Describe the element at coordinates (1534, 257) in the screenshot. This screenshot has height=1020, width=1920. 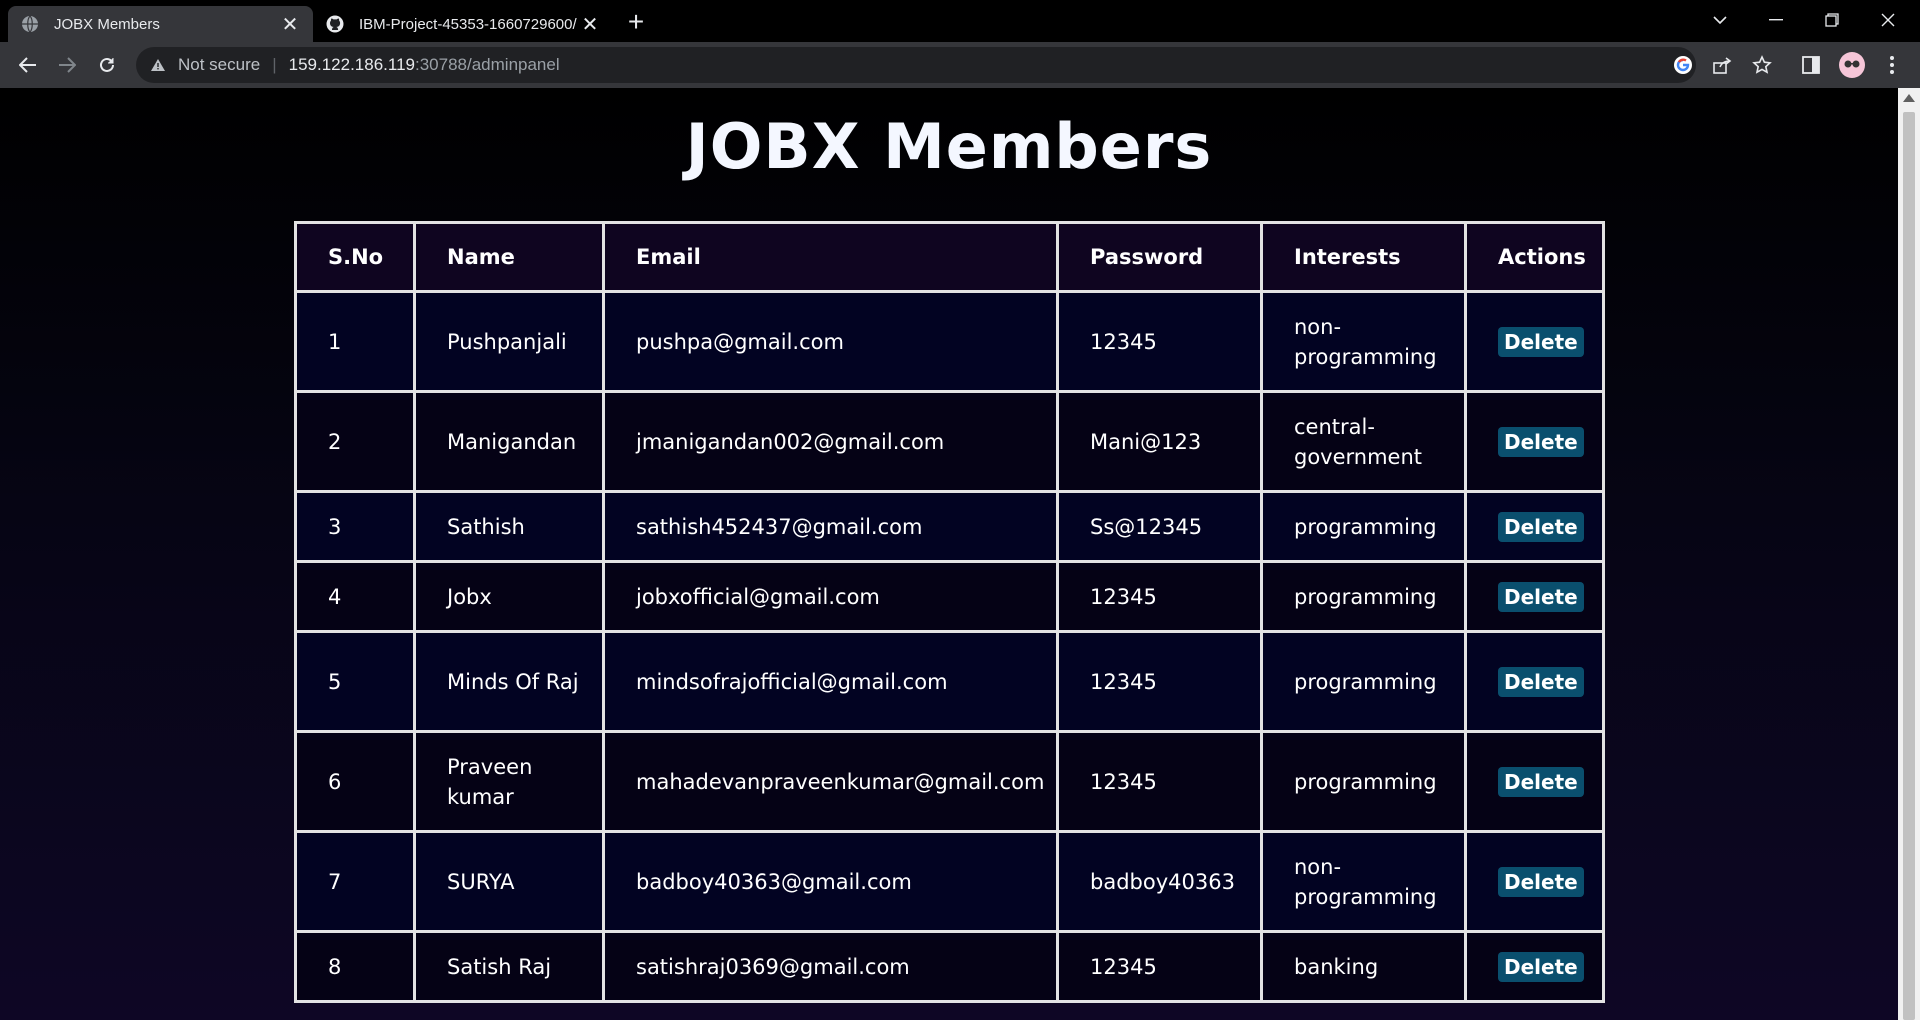
I see `column-header-actions: Actions` at that location.